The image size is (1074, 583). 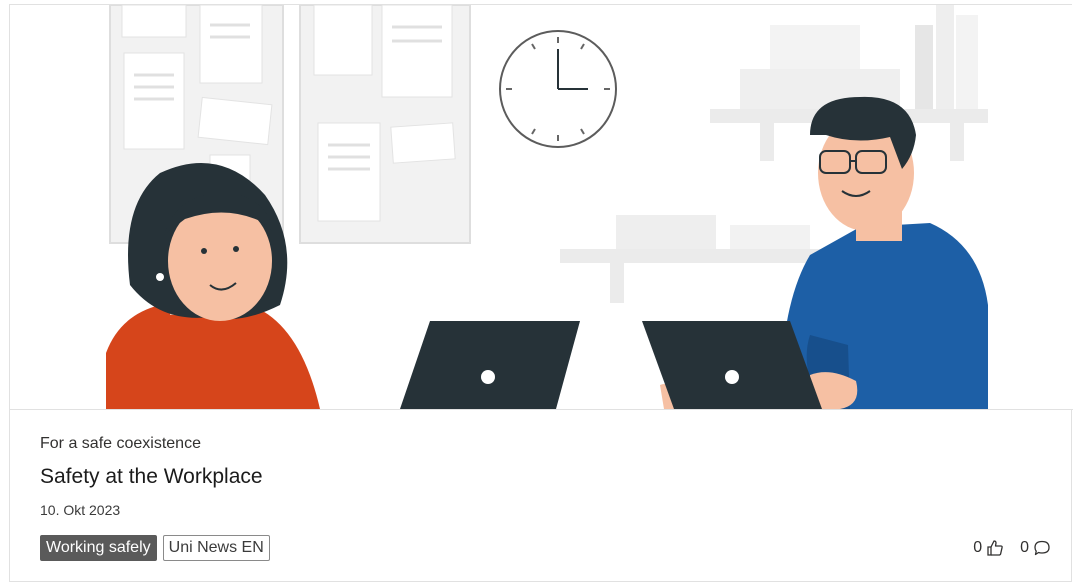 I want to click on comment-button: 0, so click(x=1035, y=548).